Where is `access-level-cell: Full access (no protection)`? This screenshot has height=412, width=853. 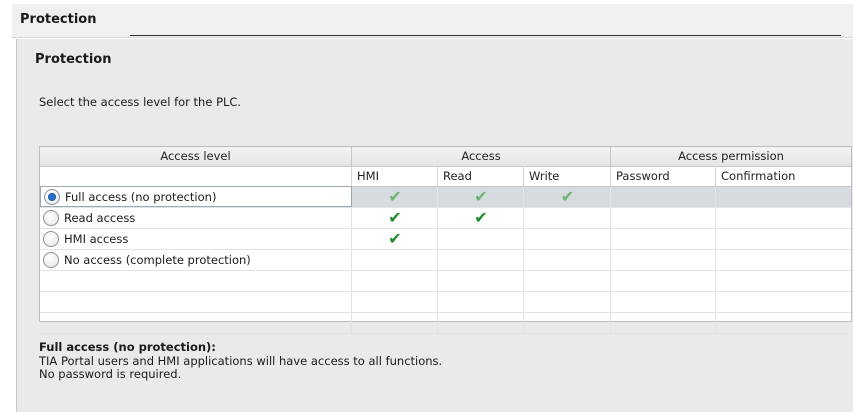 access-level-cell: Full access (no protection) is located at coordinates (196, 196).